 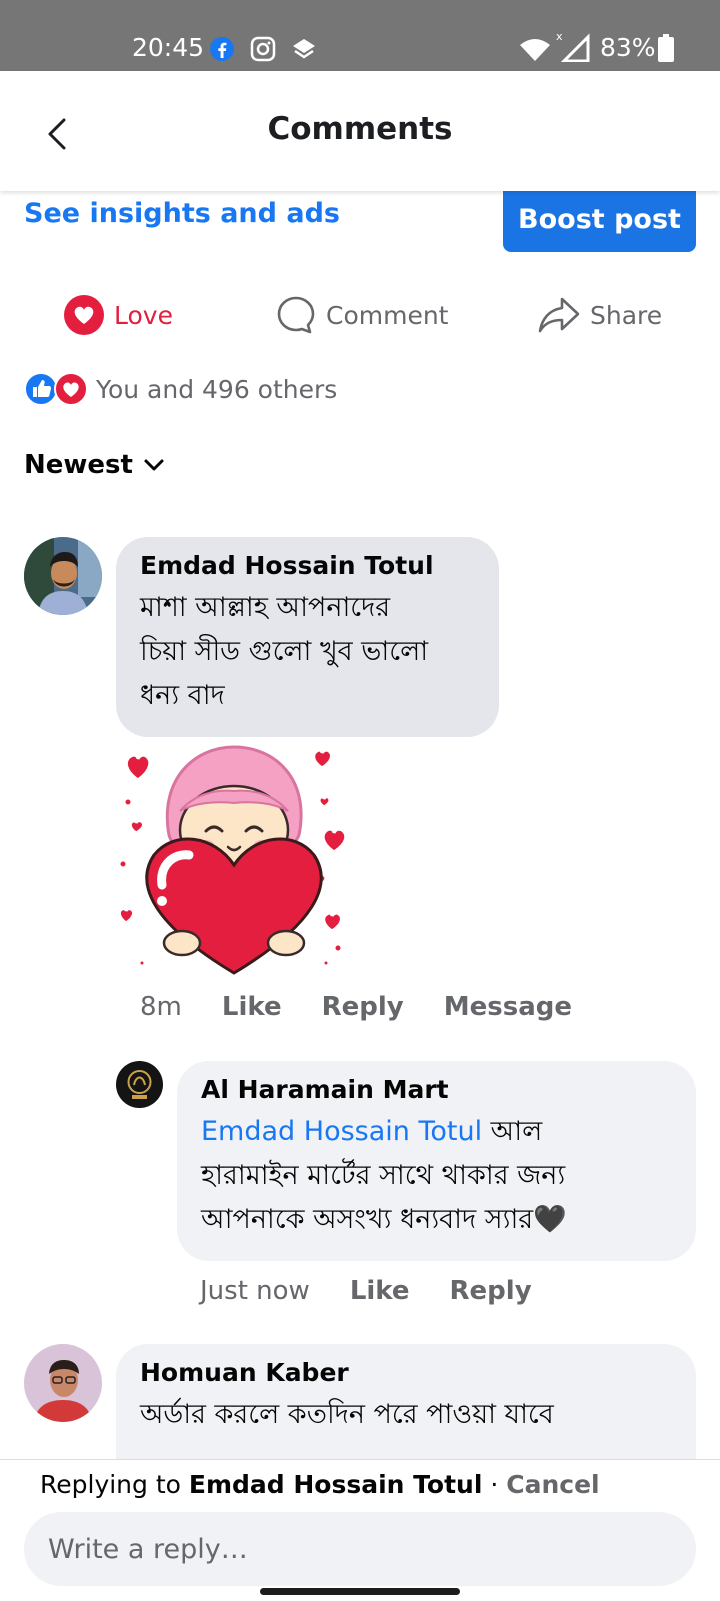 I want to click on layers-icon, so click(x=304, y=49).